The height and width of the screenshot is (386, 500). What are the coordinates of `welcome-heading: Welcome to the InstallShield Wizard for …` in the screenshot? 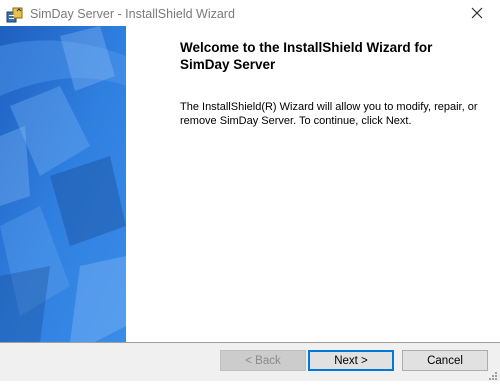 It's located at (306, 56).